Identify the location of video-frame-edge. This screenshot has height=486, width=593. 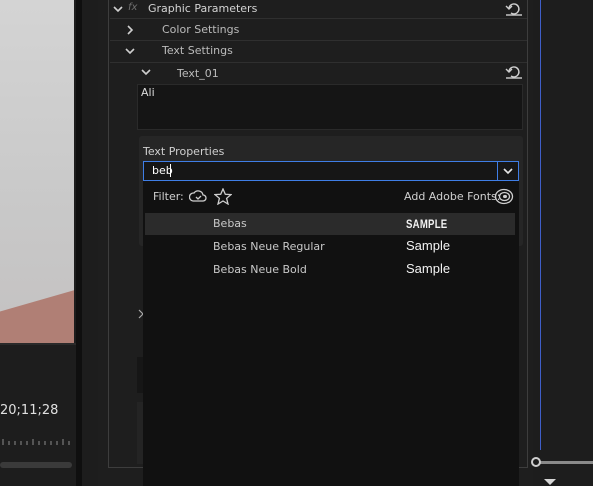
(38, 344).